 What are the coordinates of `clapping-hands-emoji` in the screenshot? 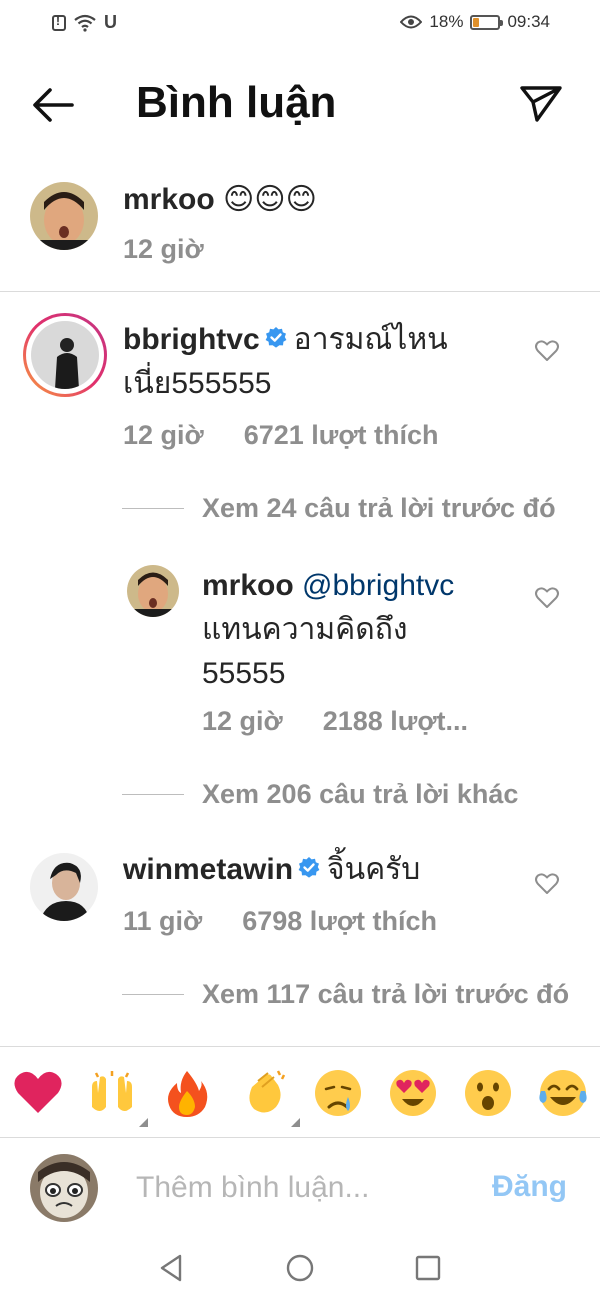 It's located at (269, 1097).